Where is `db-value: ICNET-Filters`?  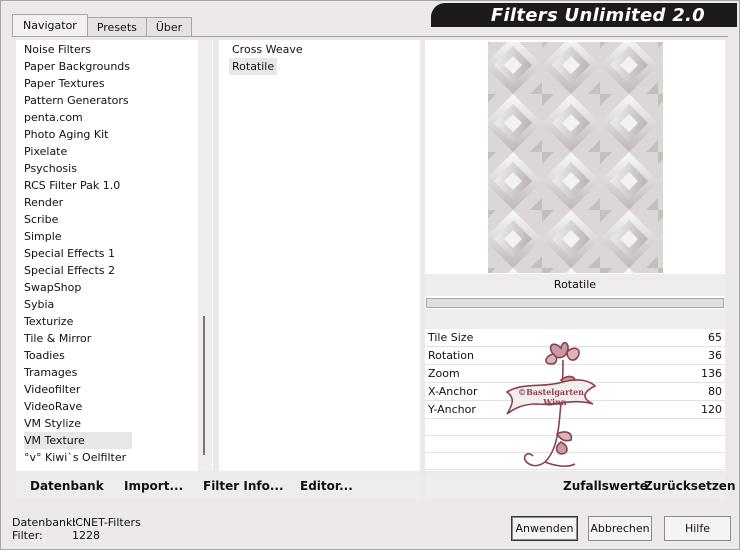 db-value: ICNET-Filters is located at coordinates (106, 522).